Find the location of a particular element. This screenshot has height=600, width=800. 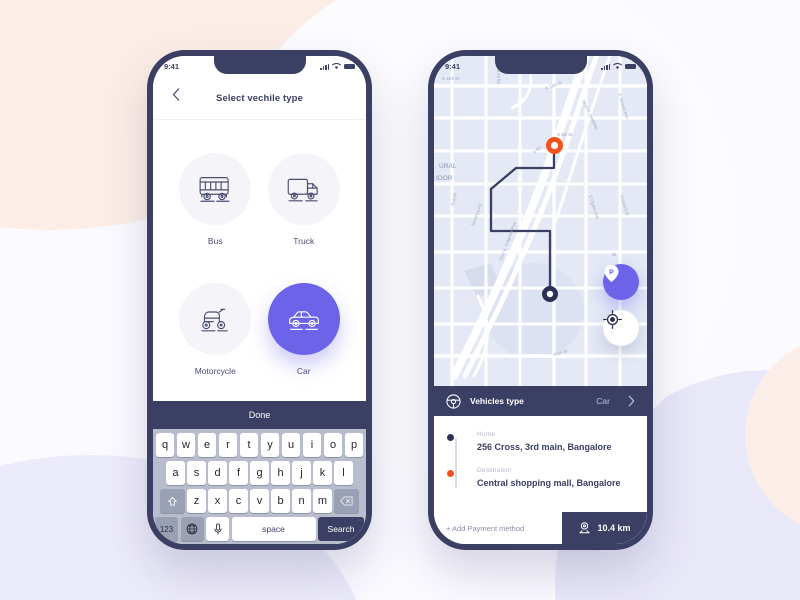

vehicle-label-bus: Bus is located at coordinates (215, 240).